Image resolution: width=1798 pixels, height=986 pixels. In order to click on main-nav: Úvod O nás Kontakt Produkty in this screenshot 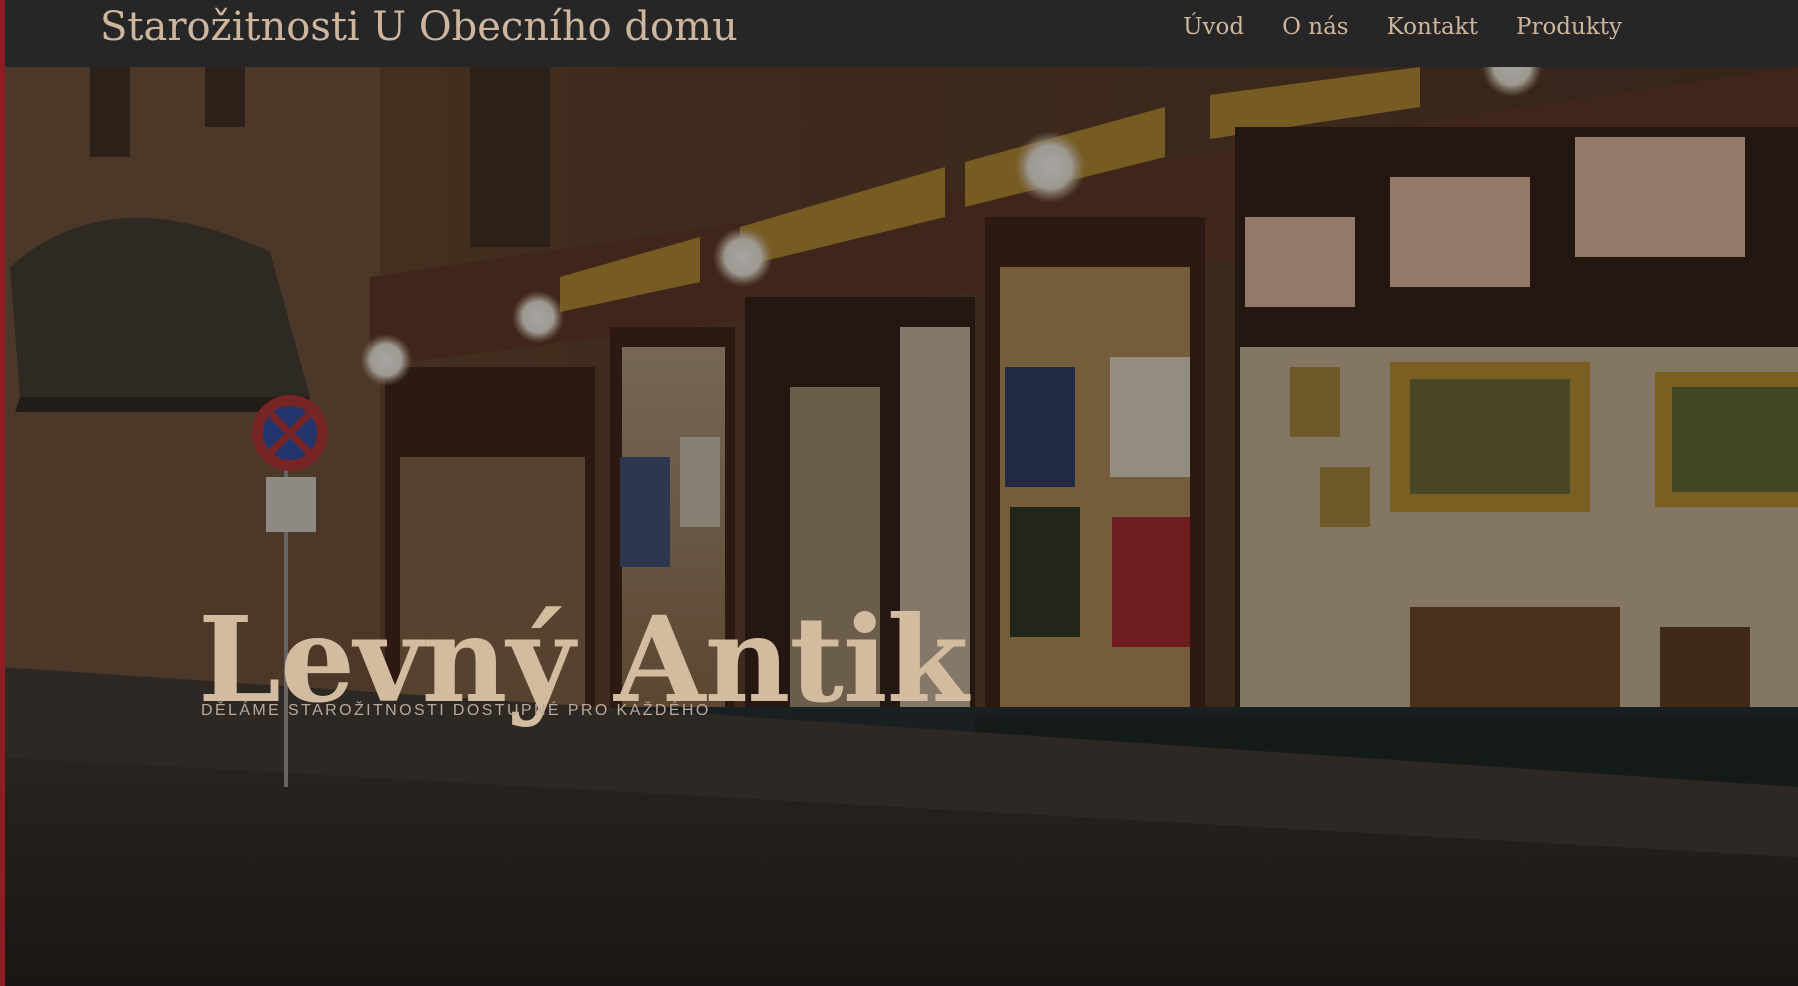, I will do `click(1402, 27)`.